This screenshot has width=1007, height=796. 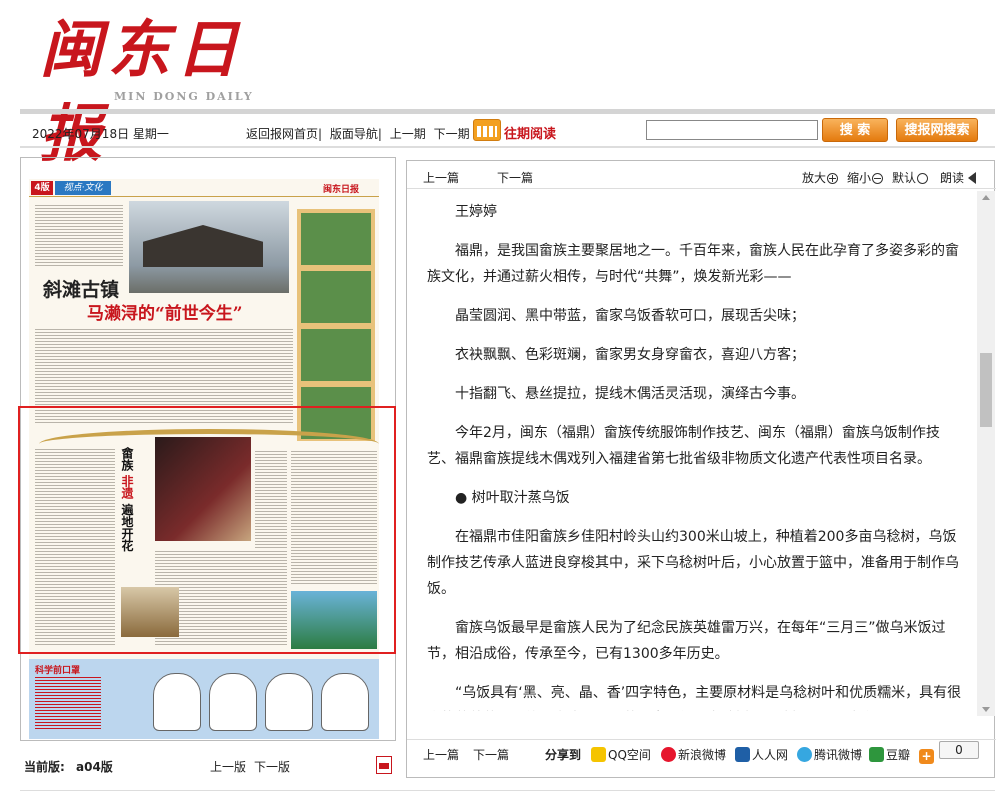 I want to click on share-renren: 人人网, so click(x=761, y=754).